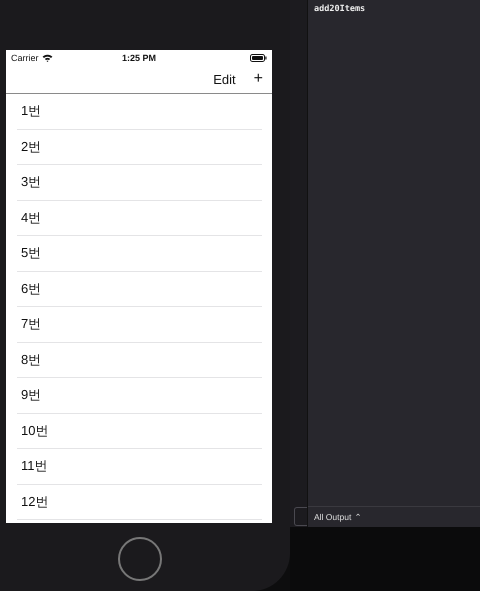 The width and height of the screenshot is (480, 591). What do you see at coordinates (139, 502) in the screenshot?
I see `list-row: 12번` at bounding box center [139, 502].